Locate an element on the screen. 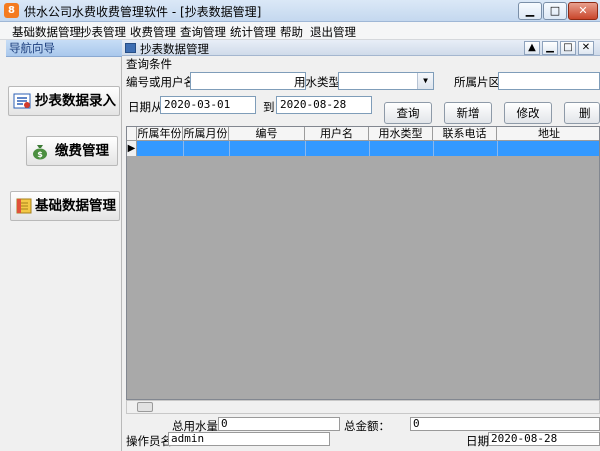 This screenshot has width=600, height=451. menu-basic-data: 基础数据管理 is located at coordinates (46, 32).